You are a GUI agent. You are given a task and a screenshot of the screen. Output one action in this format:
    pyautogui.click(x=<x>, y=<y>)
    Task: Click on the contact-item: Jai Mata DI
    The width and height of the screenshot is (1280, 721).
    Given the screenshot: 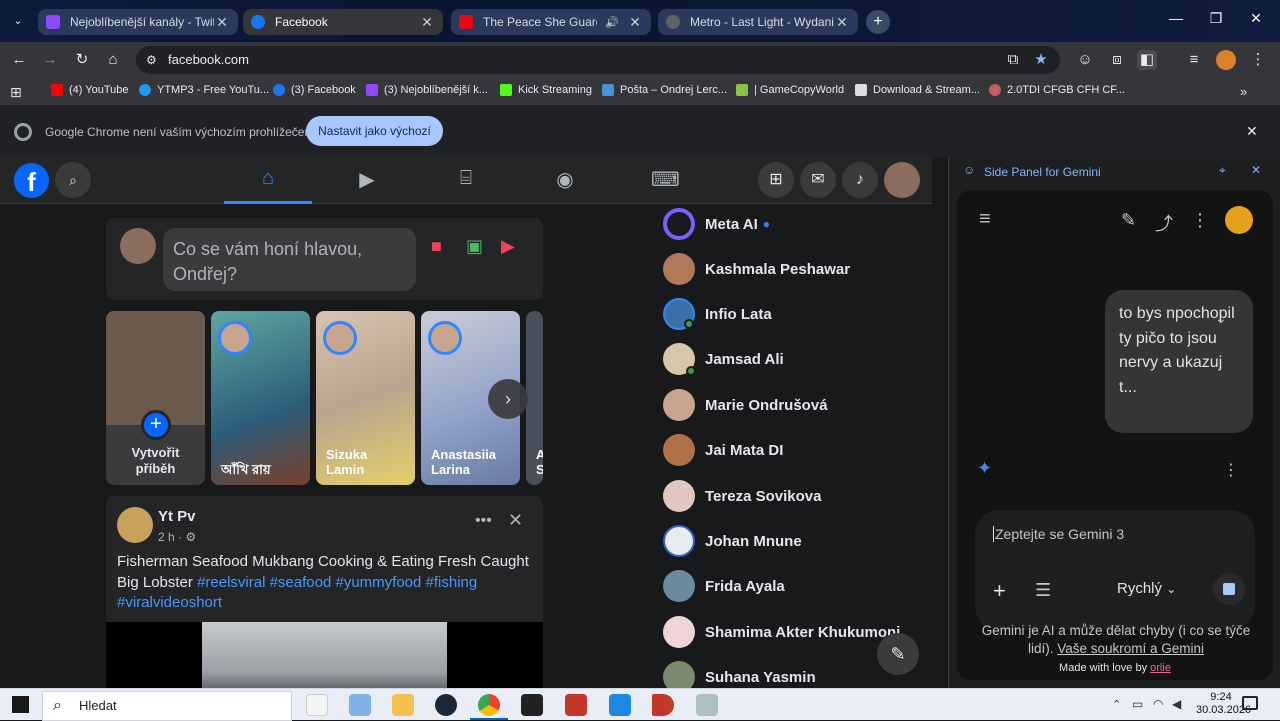 What is the action you would take?
    pyautogui.click(x=723, y=450)
    